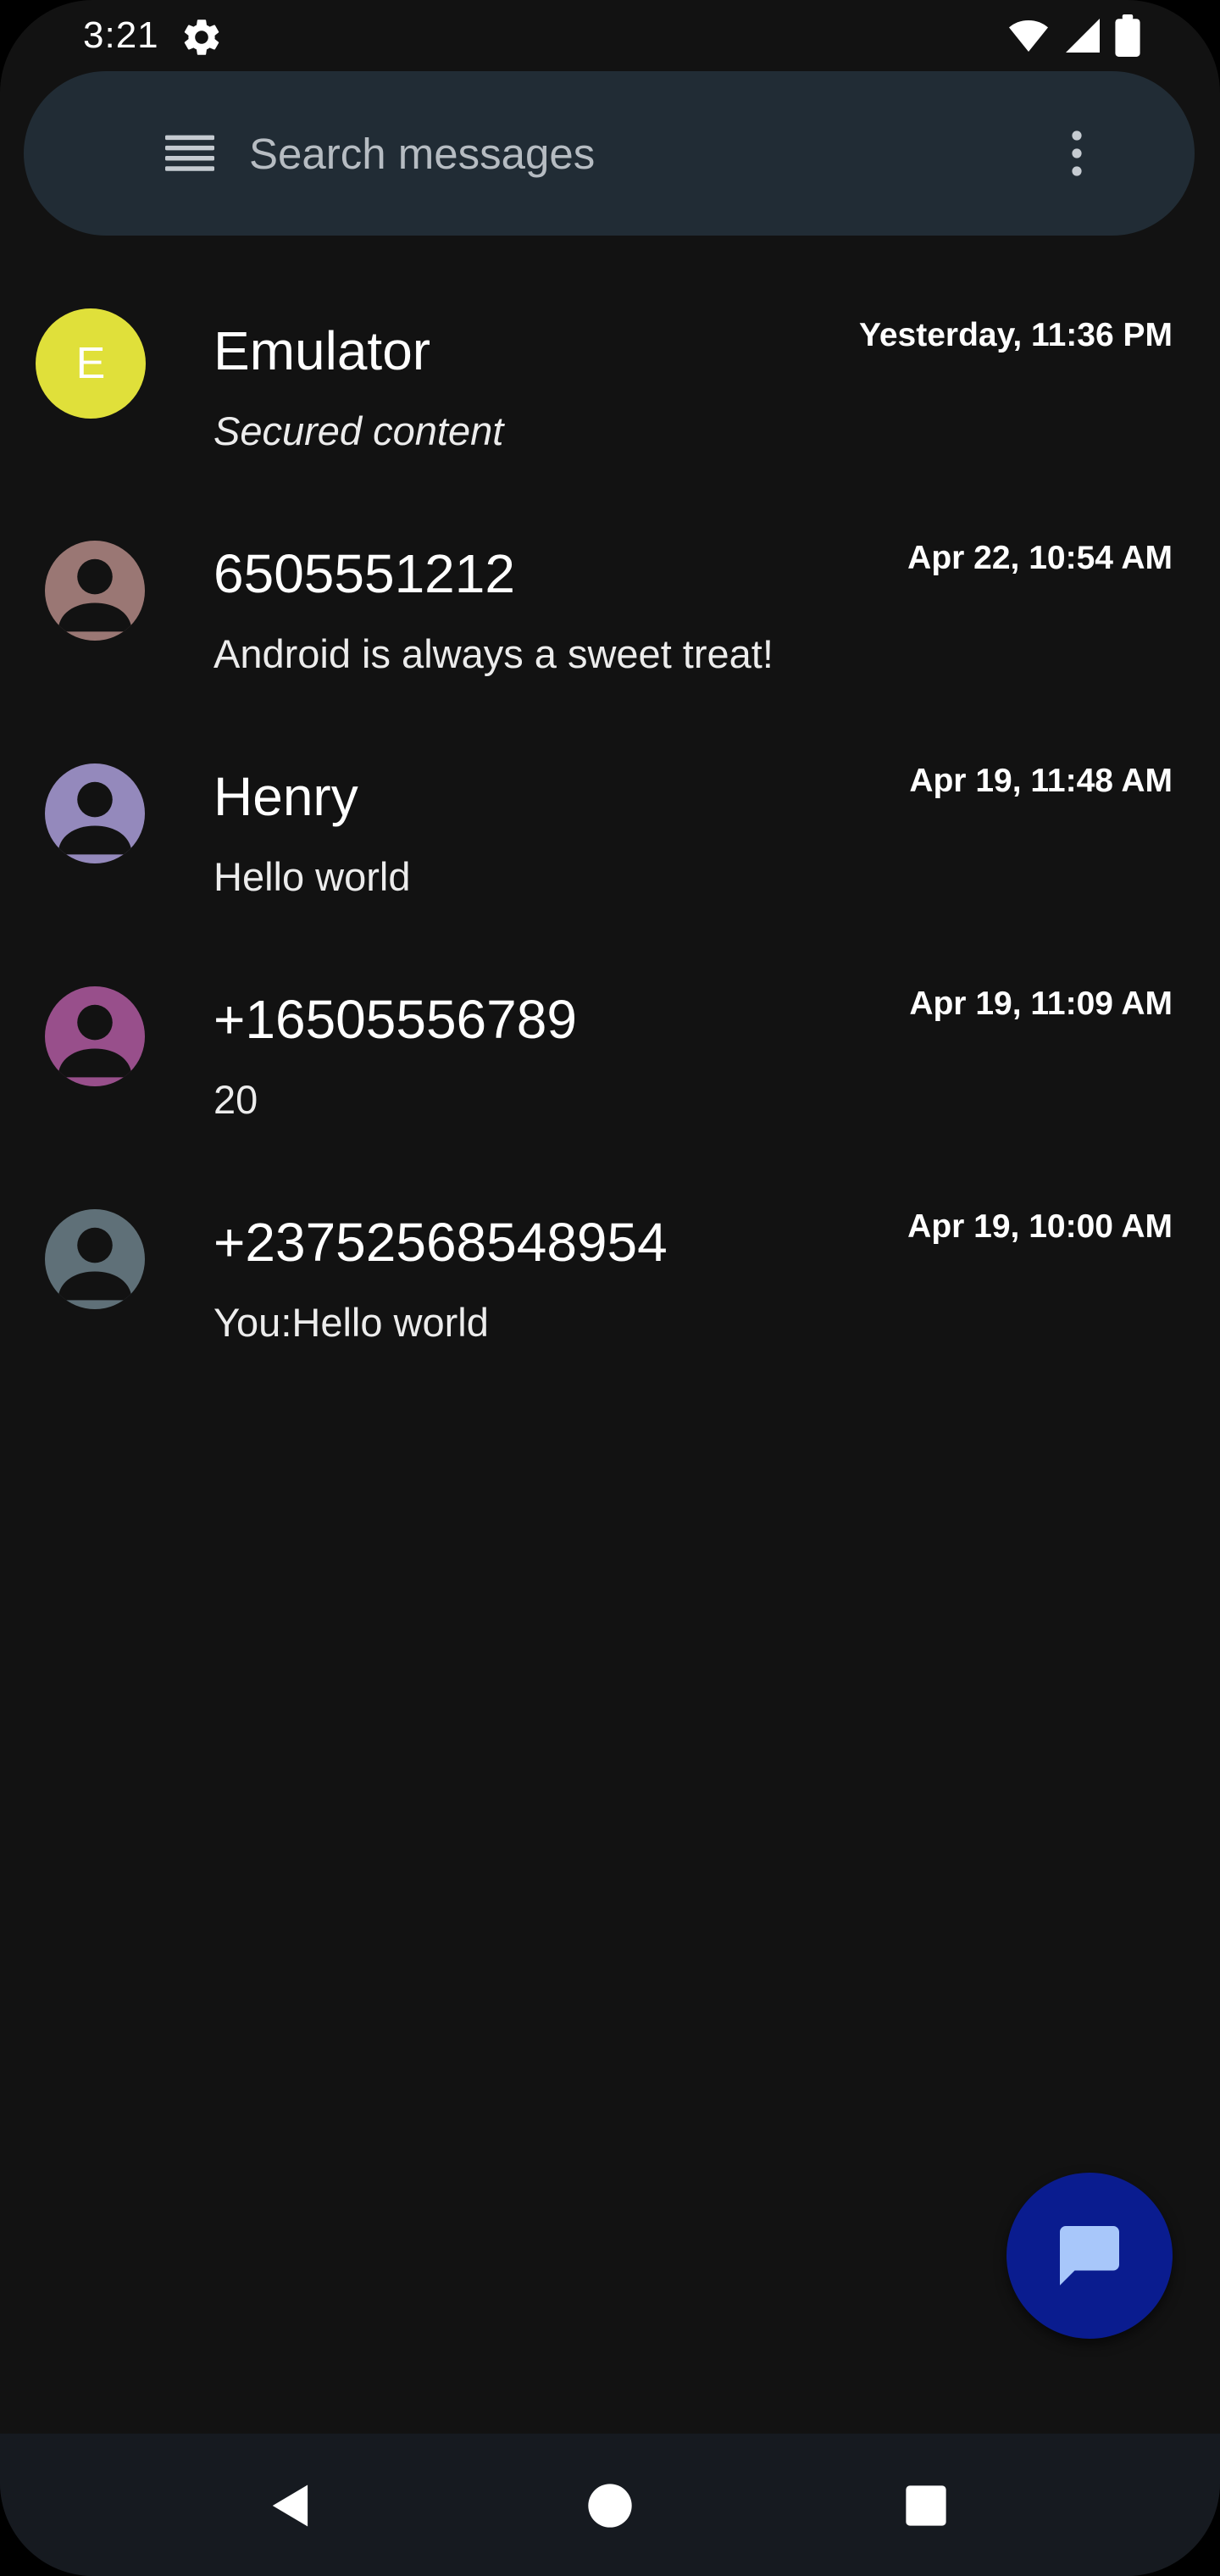 Image resolution: width=1220 pixels, height=2576 pixels. I want to click on chat-bubble-icon, so click(1089, 2255).